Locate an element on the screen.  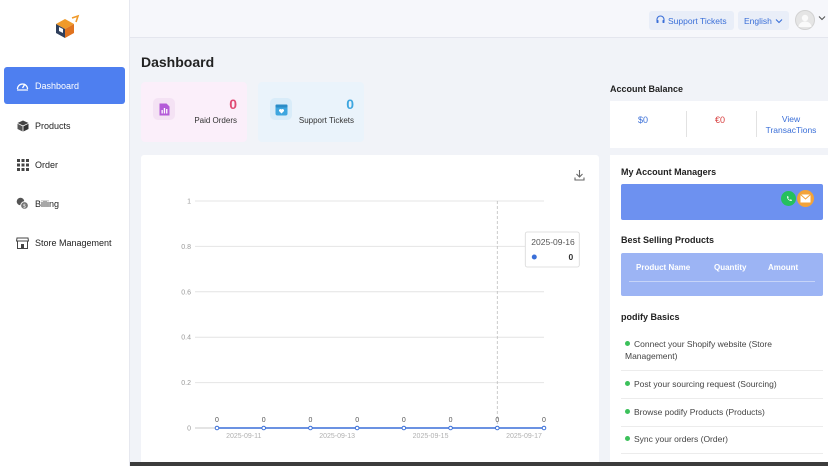
x-tick-label: 2025-09-11 is located at coordinates (243, 436).